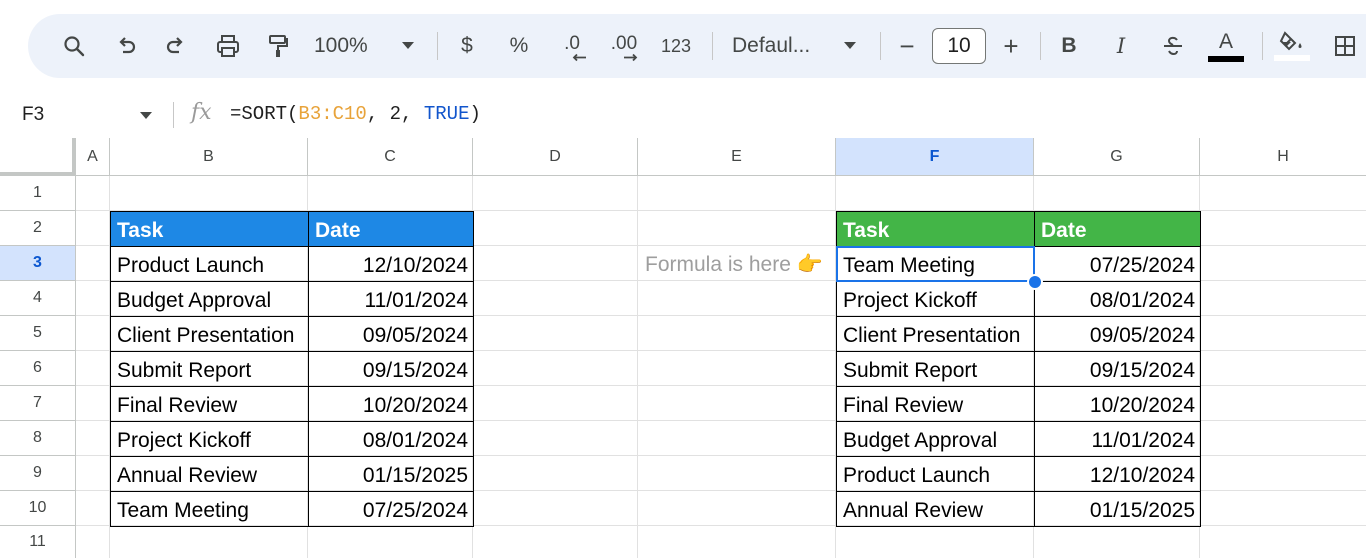  I want to click on column-header-b: B, so click(209, 157).